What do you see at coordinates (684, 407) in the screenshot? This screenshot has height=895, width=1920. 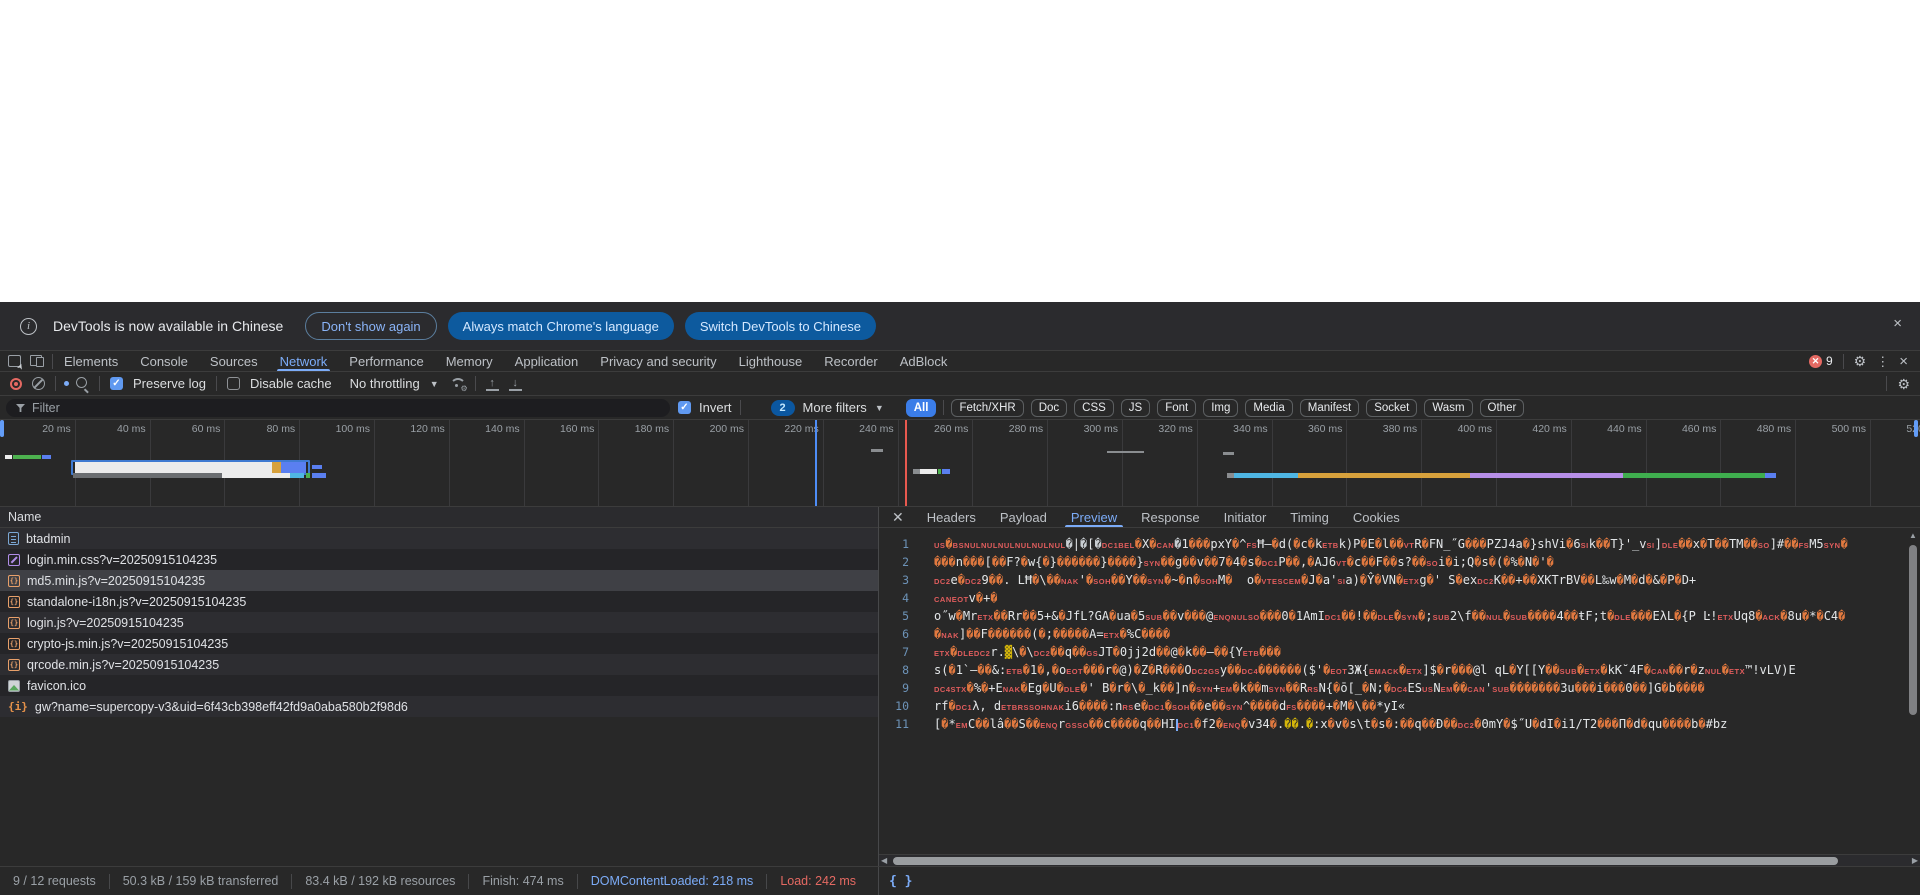 I see `invert-checkbox: ✓` at bounding box center [684, 407].